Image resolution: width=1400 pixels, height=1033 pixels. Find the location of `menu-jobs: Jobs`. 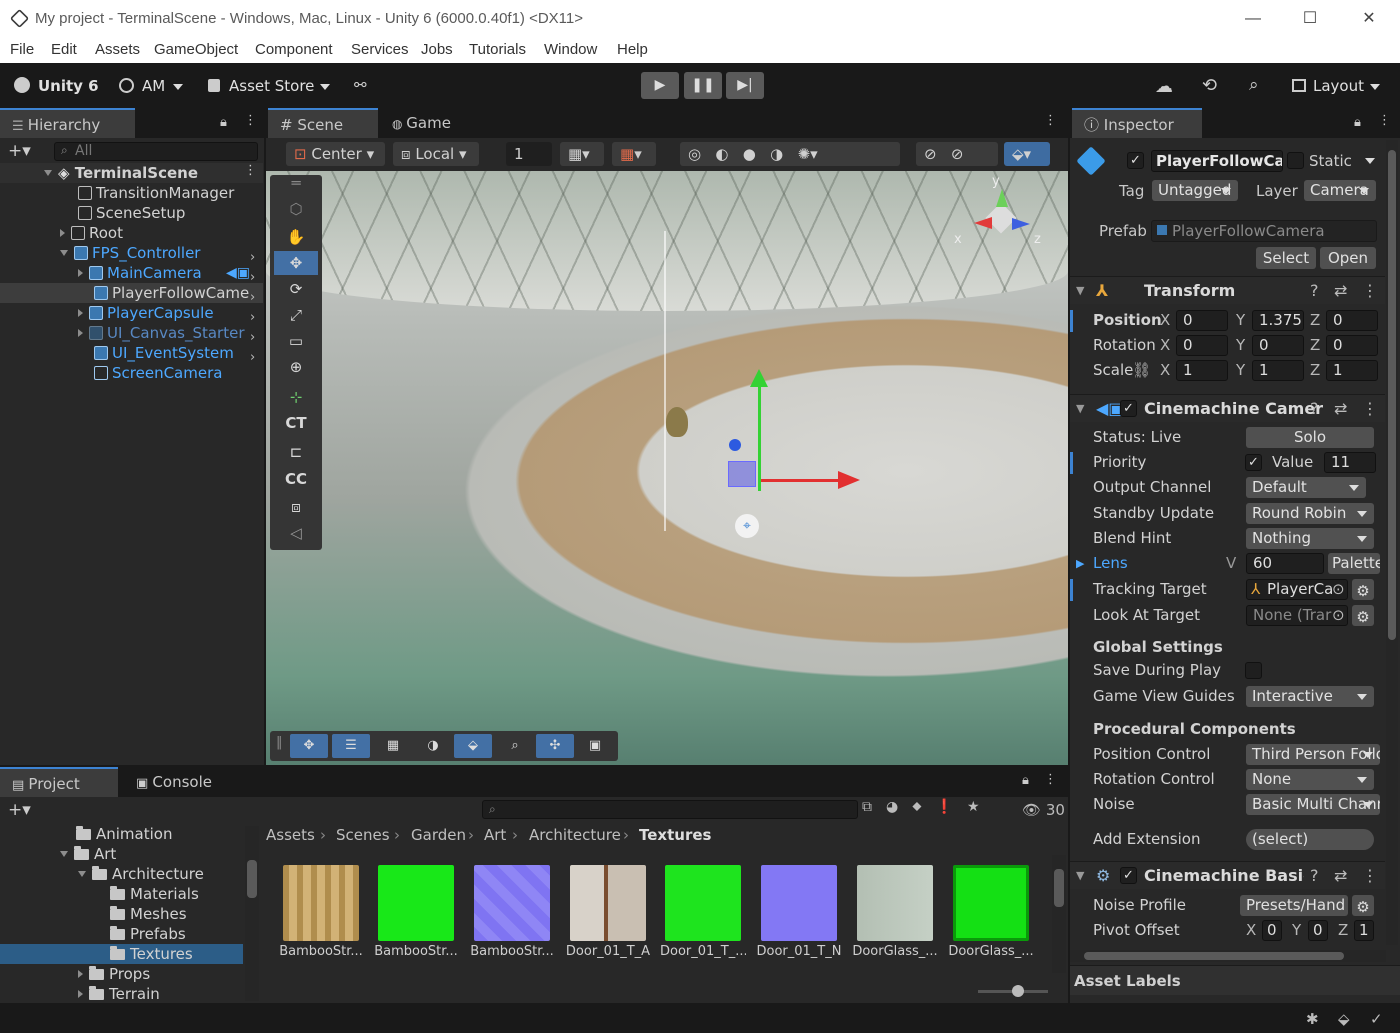

menu-jobs: Jobs is located at coordinates (437, 49).